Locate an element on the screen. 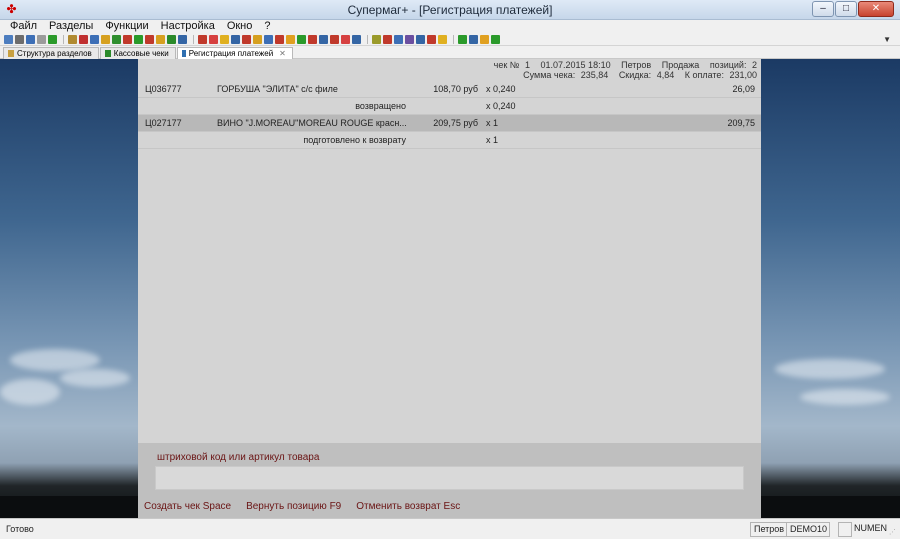 The image size is (900, 539). status-bar: Готово Петров DEMO10 NUMEN ⋰ is located at coordinates (450, 528).